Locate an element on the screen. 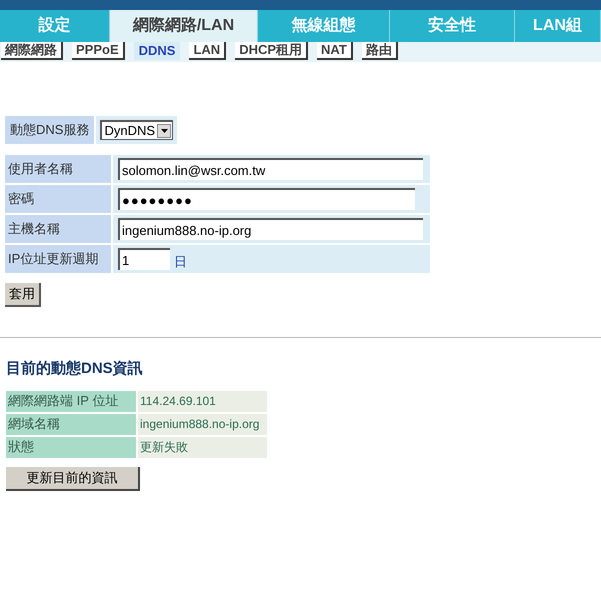 This screenshot has width=601, height=601. info-label: 狀態 is located at coordinates (71, 447).